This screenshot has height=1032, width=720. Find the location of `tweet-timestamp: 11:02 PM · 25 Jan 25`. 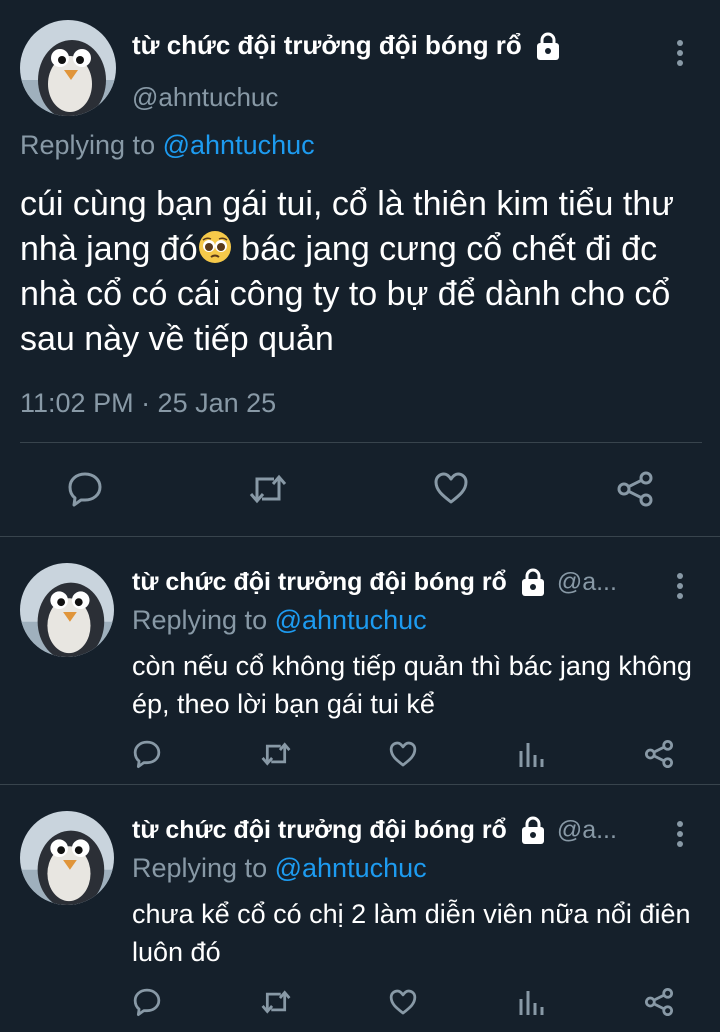

tweet-timestamp: 11:02 PM · 25 Jan 25 is located at coordinates (148, 403).